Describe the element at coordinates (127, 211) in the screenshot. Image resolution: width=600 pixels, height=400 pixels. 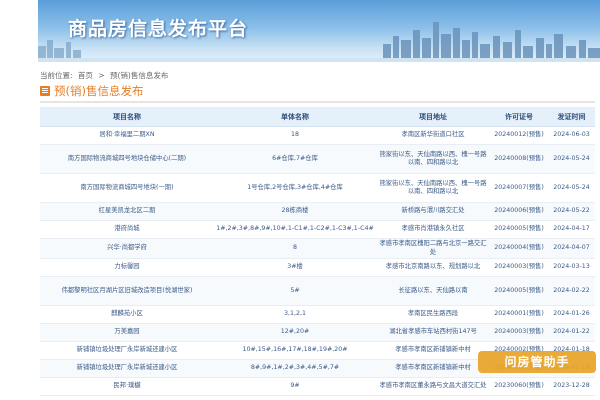
I see `cell-project: 红星美凯龙北区二期` at that location.